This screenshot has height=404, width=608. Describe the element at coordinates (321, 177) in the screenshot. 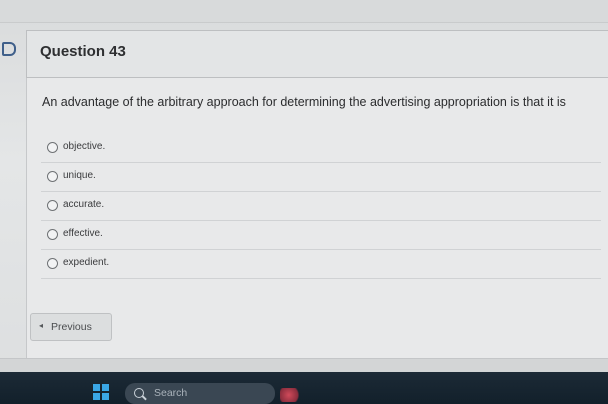

I see `answer-choice: unique.` at that location.